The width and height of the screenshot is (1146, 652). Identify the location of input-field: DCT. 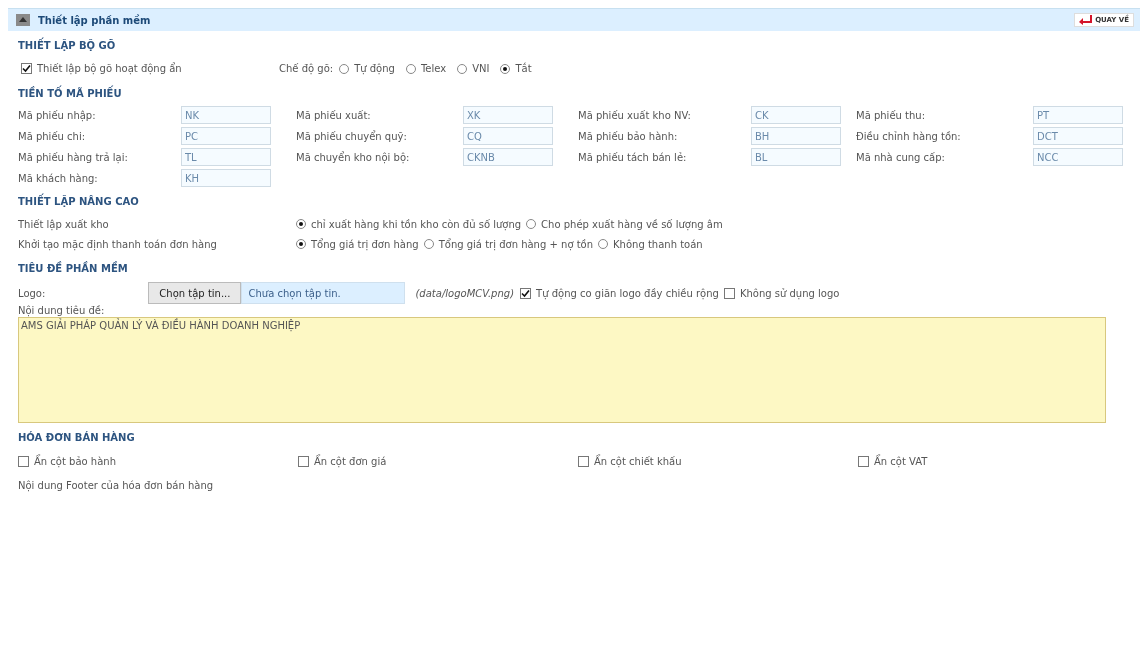
(1078, 136).